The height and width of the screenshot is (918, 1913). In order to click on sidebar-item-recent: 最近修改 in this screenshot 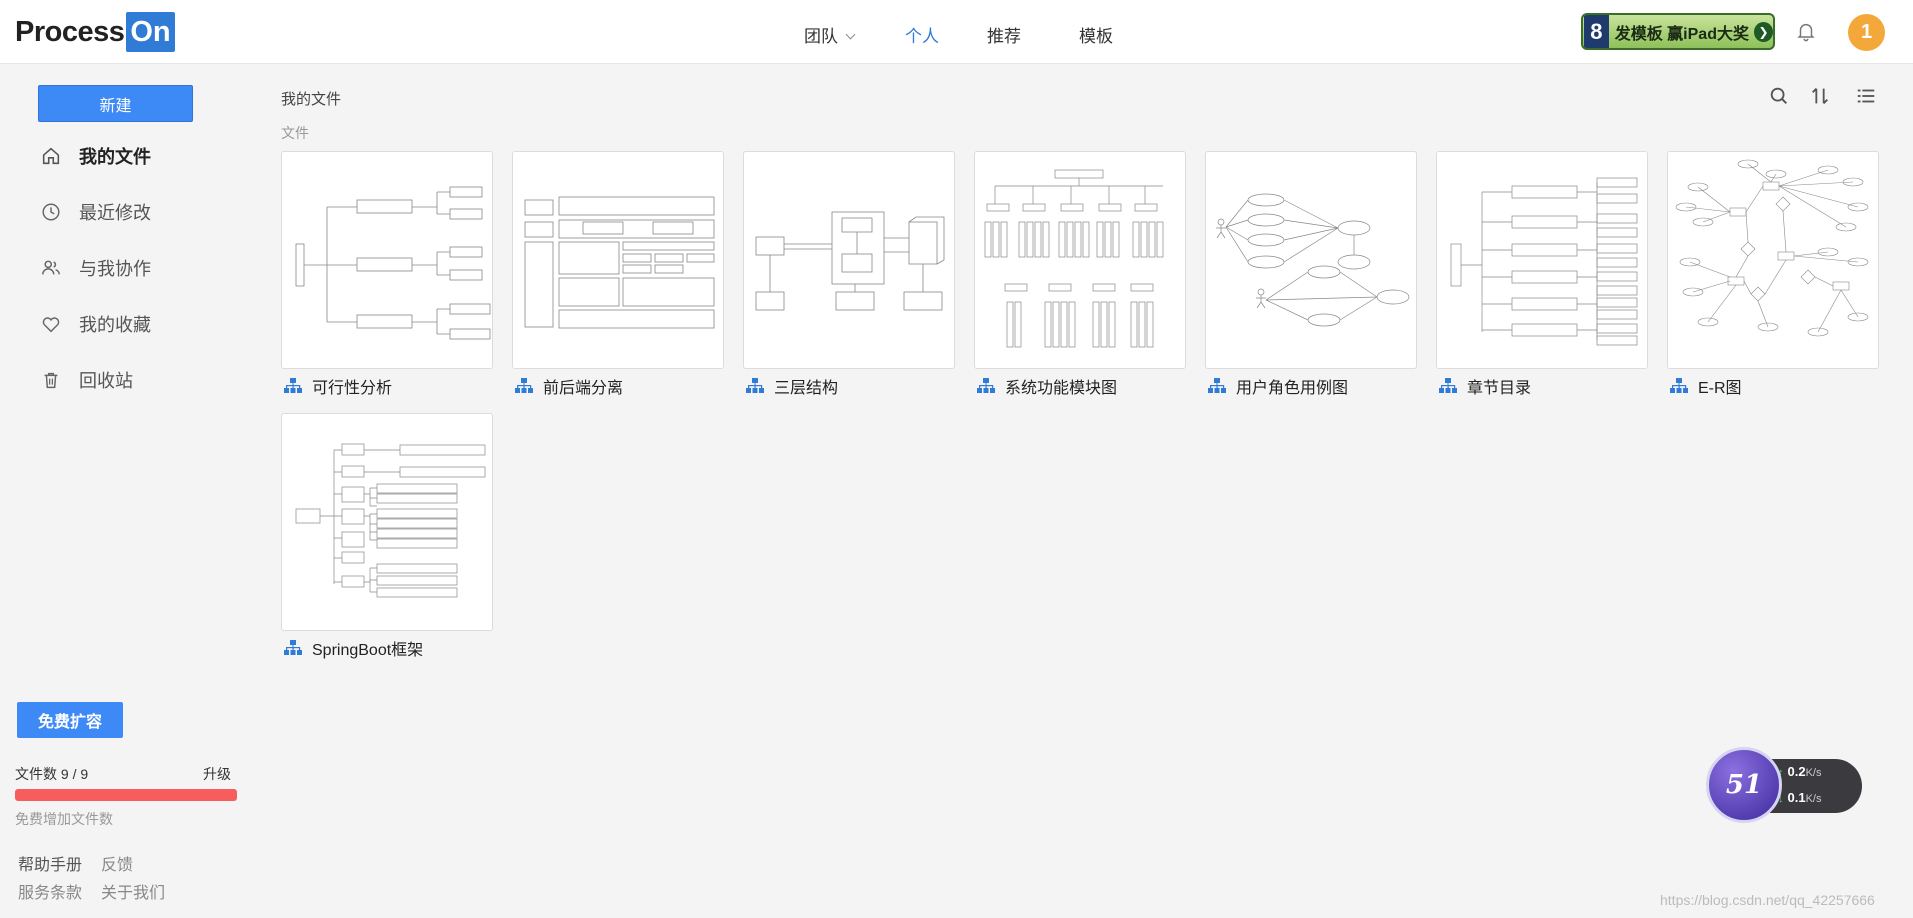, I will do `click(95, 212)`.